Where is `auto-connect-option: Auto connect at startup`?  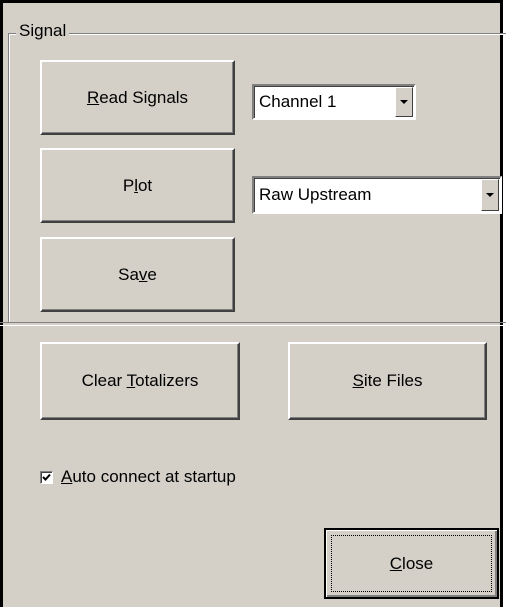
auto-connect-option: Auto connect at startup is located at coordinates (138, 477).